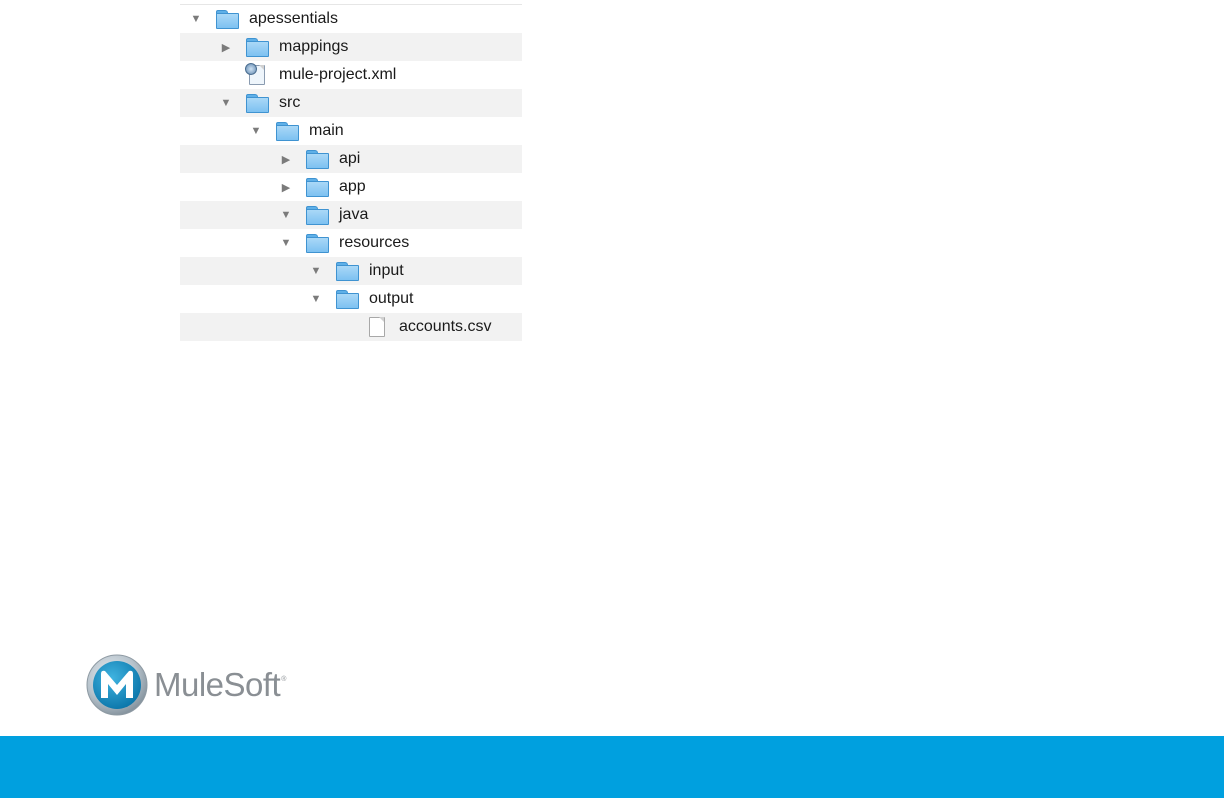  Describe the element at coordinates (354, 214) in the screenshot. I see `tree-row-label: java` at that location.